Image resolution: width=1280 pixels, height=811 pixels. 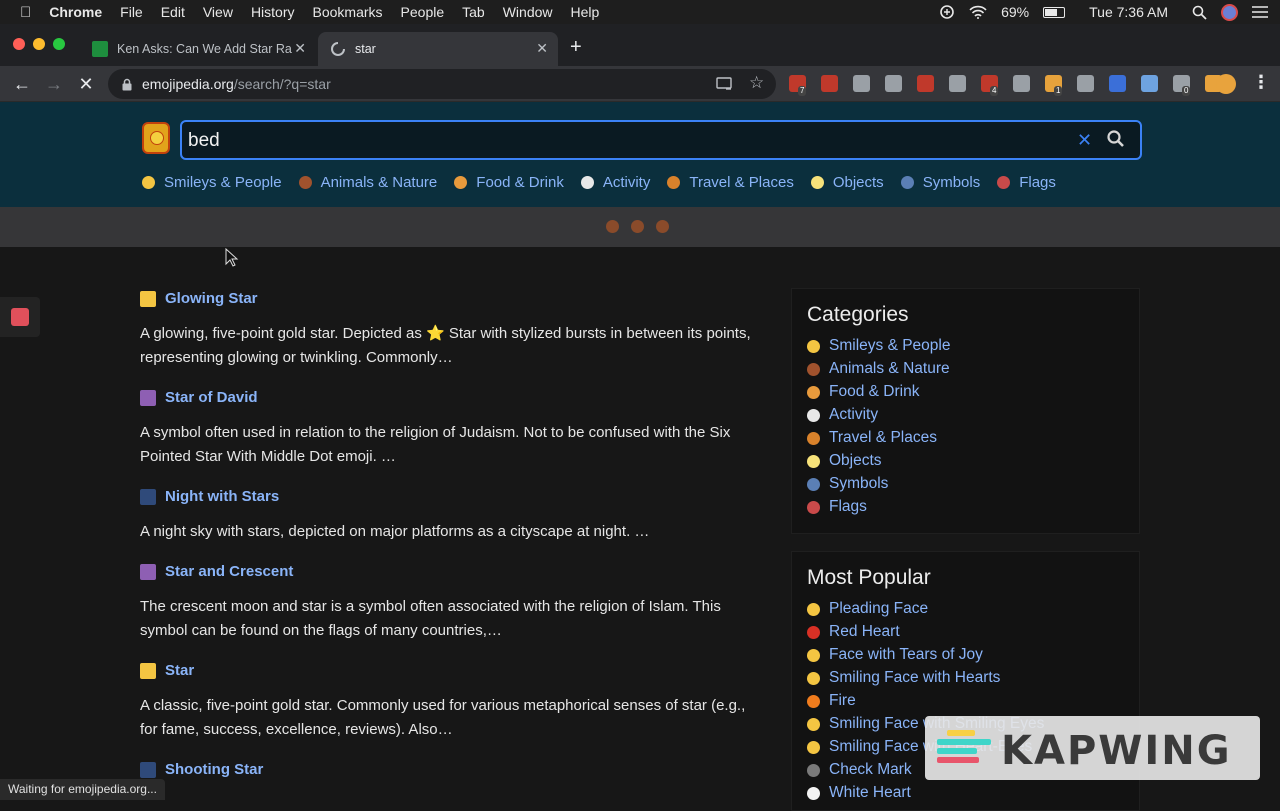 I want to click on mouse-cursor-icon, so click(x=232, y=257).